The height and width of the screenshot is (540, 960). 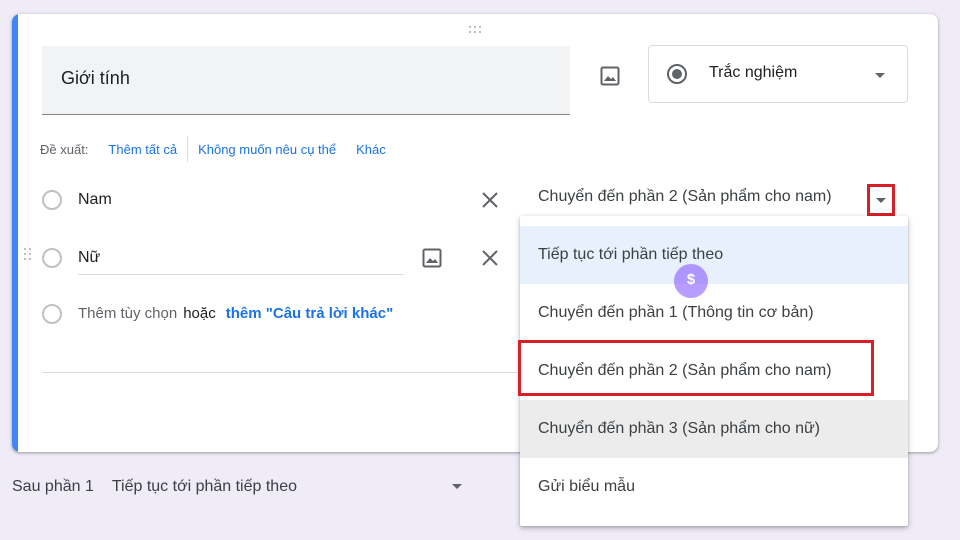 What do you see at coordinates (53, 486) in the screenshot?
I see `after-section-label: Sau phần 1` at bounding box center [53, 486].